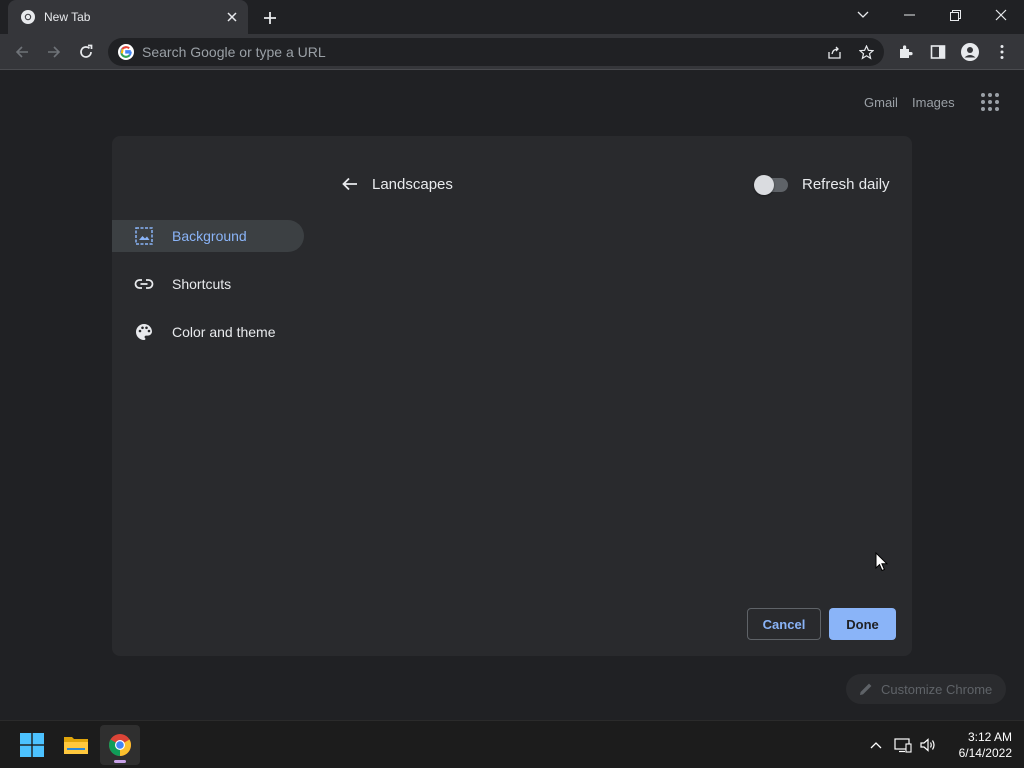 The width and height of the screenshot is (1024, 768). What do you see at coordinates (985, 753) in the screenshot?
I see `clock-date: 6/14/2022` at bounding box center [985, 753].